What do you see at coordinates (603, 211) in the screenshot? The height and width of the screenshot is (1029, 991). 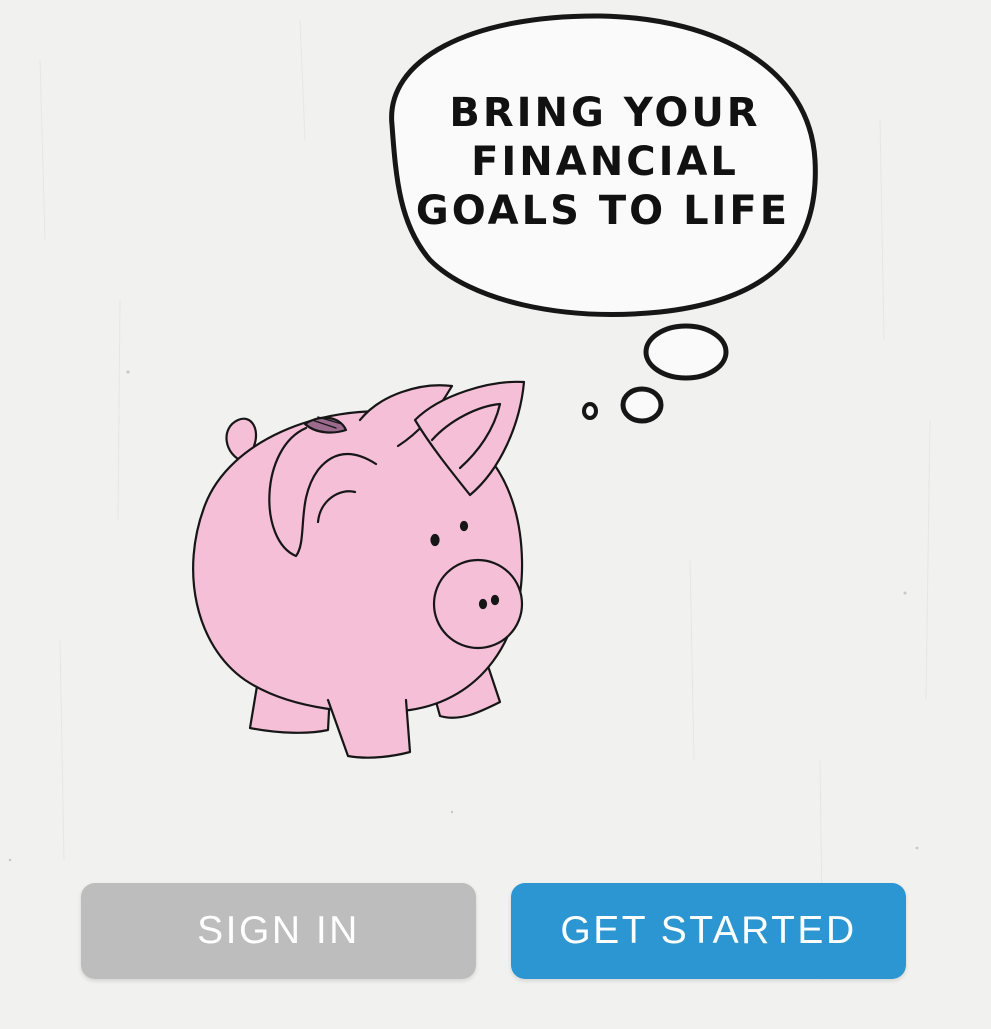 I see `headline-line-3: GOALS TO LIFE` at bounding box center [603, 211].